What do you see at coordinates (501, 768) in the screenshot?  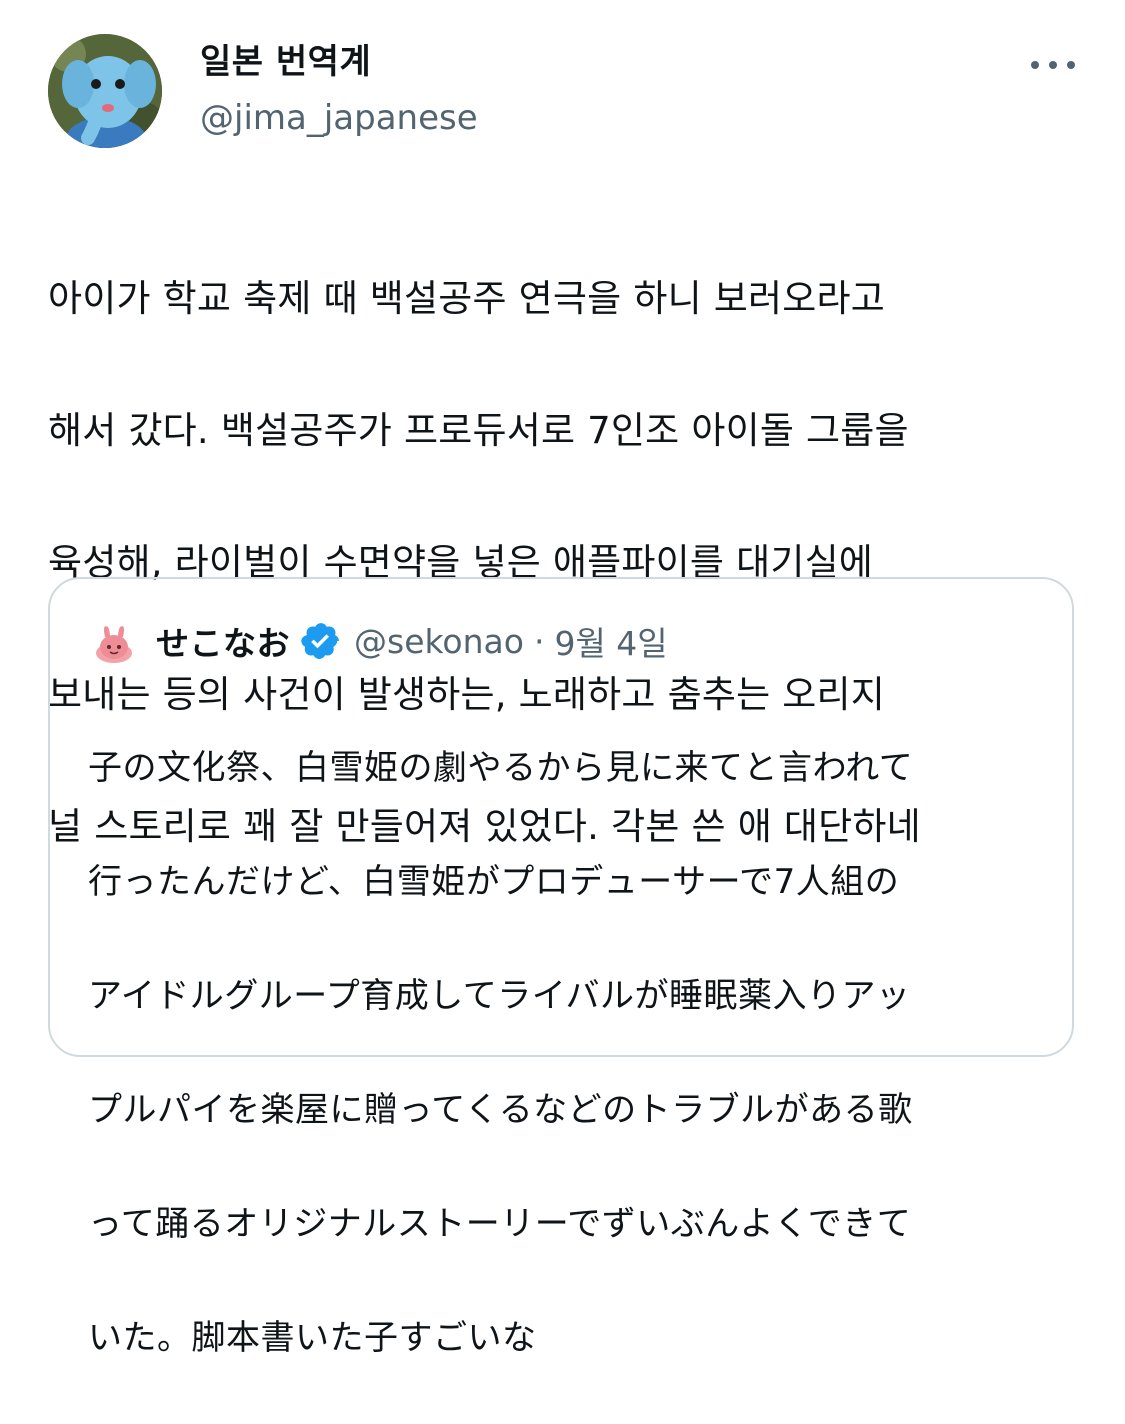 I see `quoted-text-line: 子の文化祭、白雪姫の劇やるから見に来てと言われて` at bounding box center [501, 768].